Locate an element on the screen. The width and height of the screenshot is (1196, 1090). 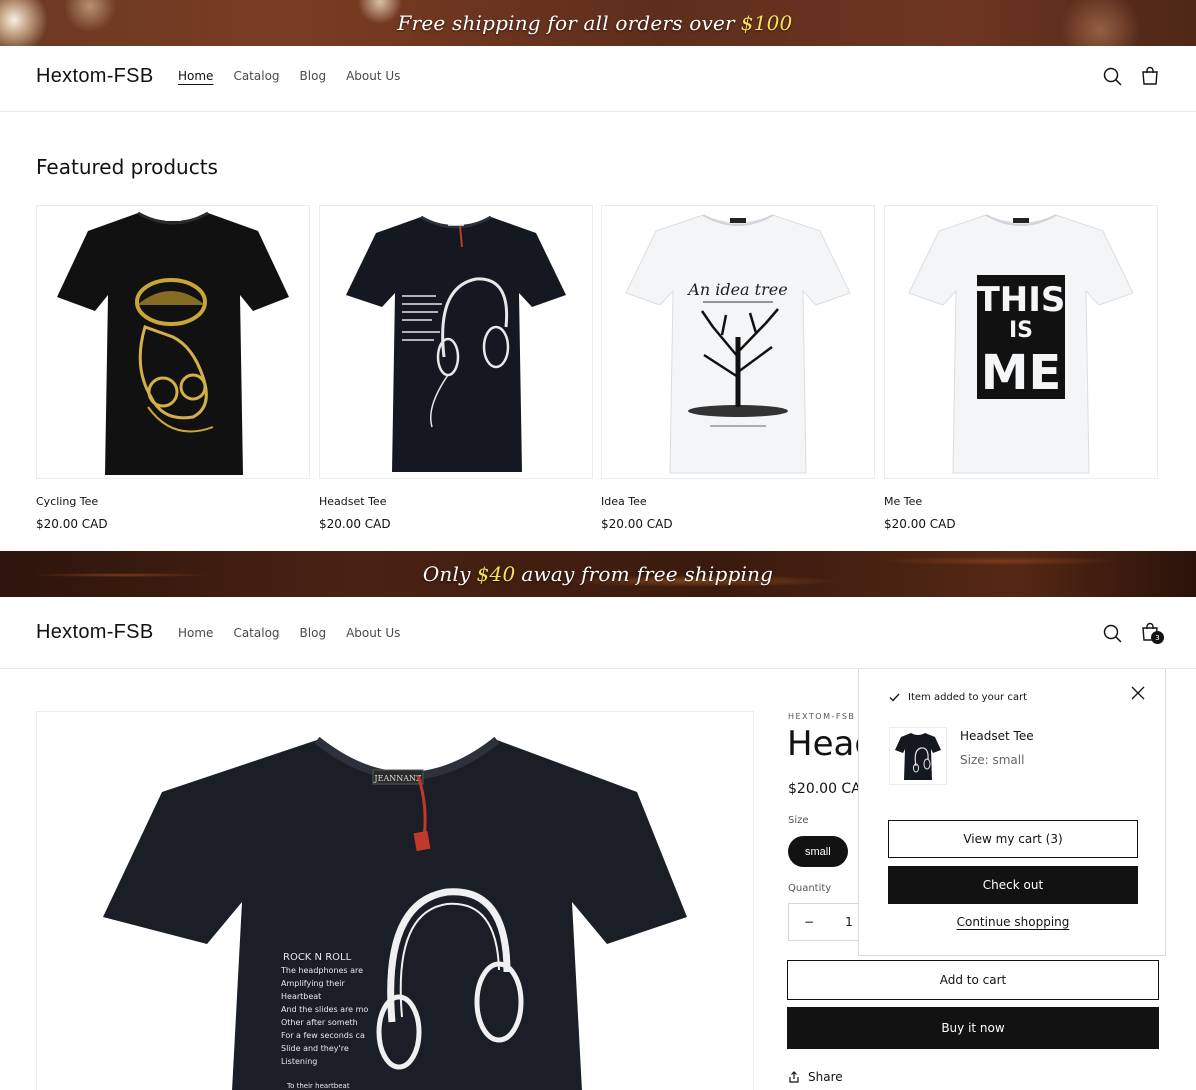
cart-item-thumbnail is located at coordinates (918, 756).